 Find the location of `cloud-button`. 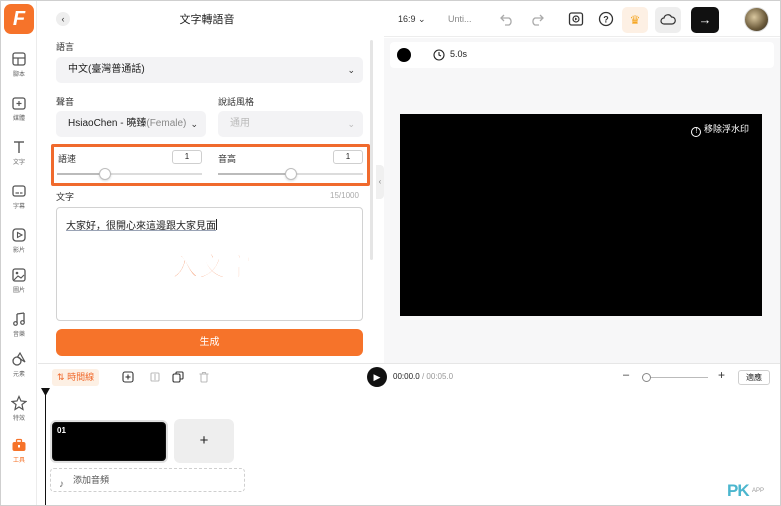

cloud-button is located at coordinates (668, 20).